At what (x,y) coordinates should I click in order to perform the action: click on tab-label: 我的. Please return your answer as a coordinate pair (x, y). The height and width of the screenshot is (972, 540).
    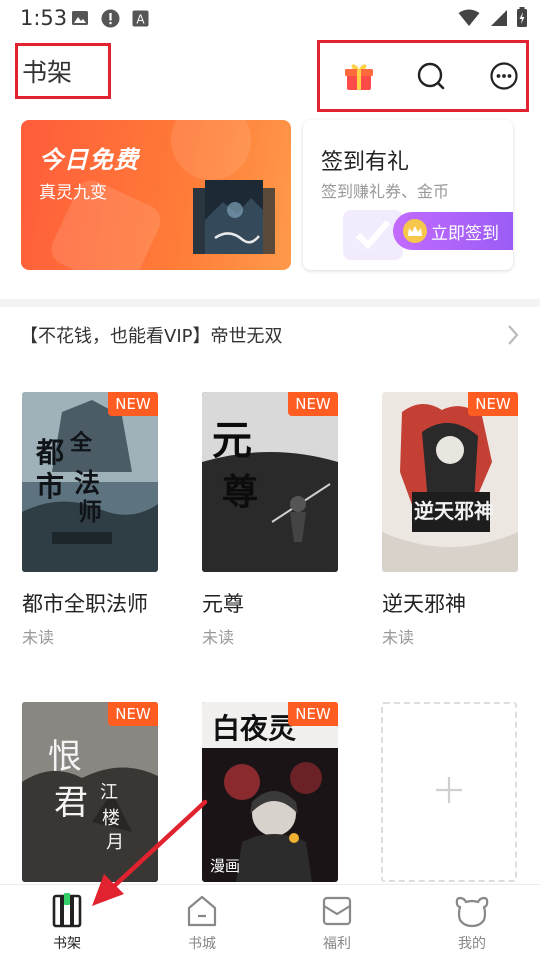
    Looking at the image, I should click on (472, 944).